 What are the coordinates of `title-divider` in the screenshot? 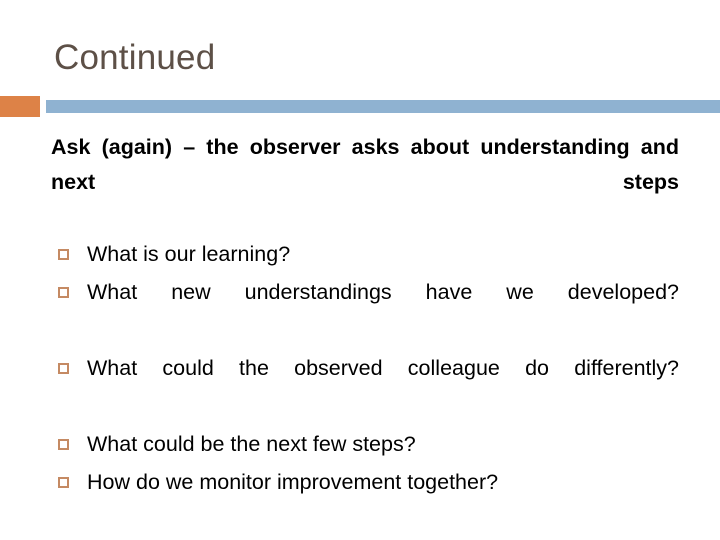 It's located at (360, 106).